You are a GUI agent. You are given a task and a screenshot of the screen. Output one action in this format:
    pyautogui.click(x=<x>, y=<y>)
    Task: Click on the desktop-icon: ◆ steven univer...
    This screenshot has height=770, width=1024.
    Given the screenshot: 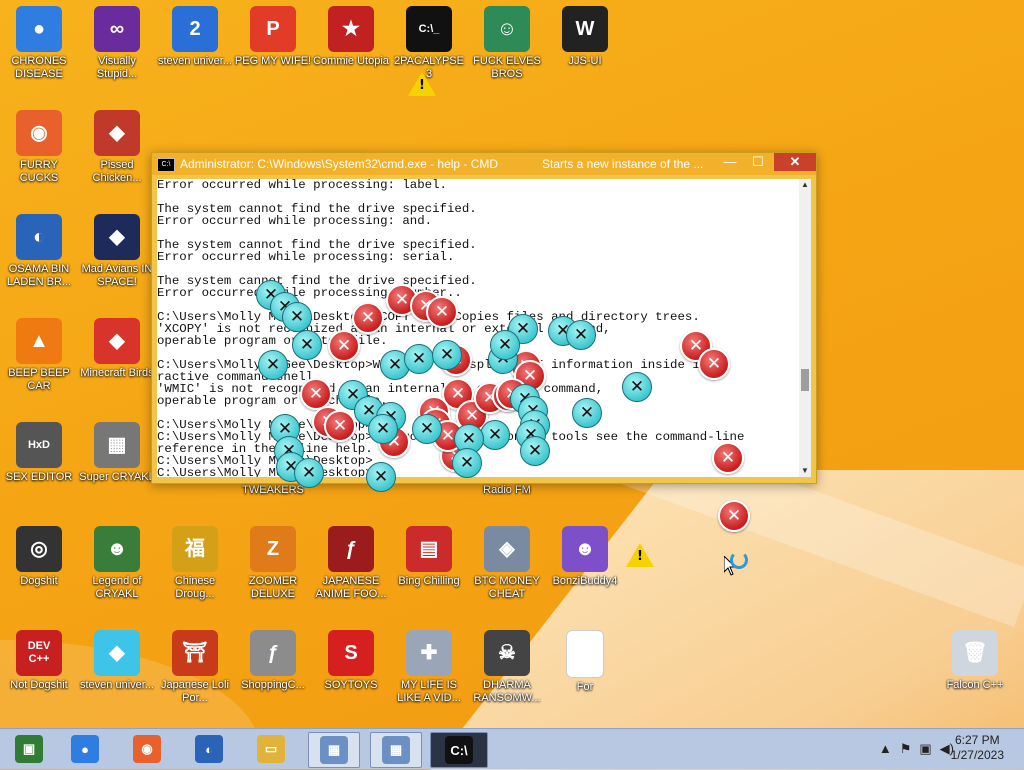 What is the action you would take?
    pyautogui.click(x=117, y=661)
    